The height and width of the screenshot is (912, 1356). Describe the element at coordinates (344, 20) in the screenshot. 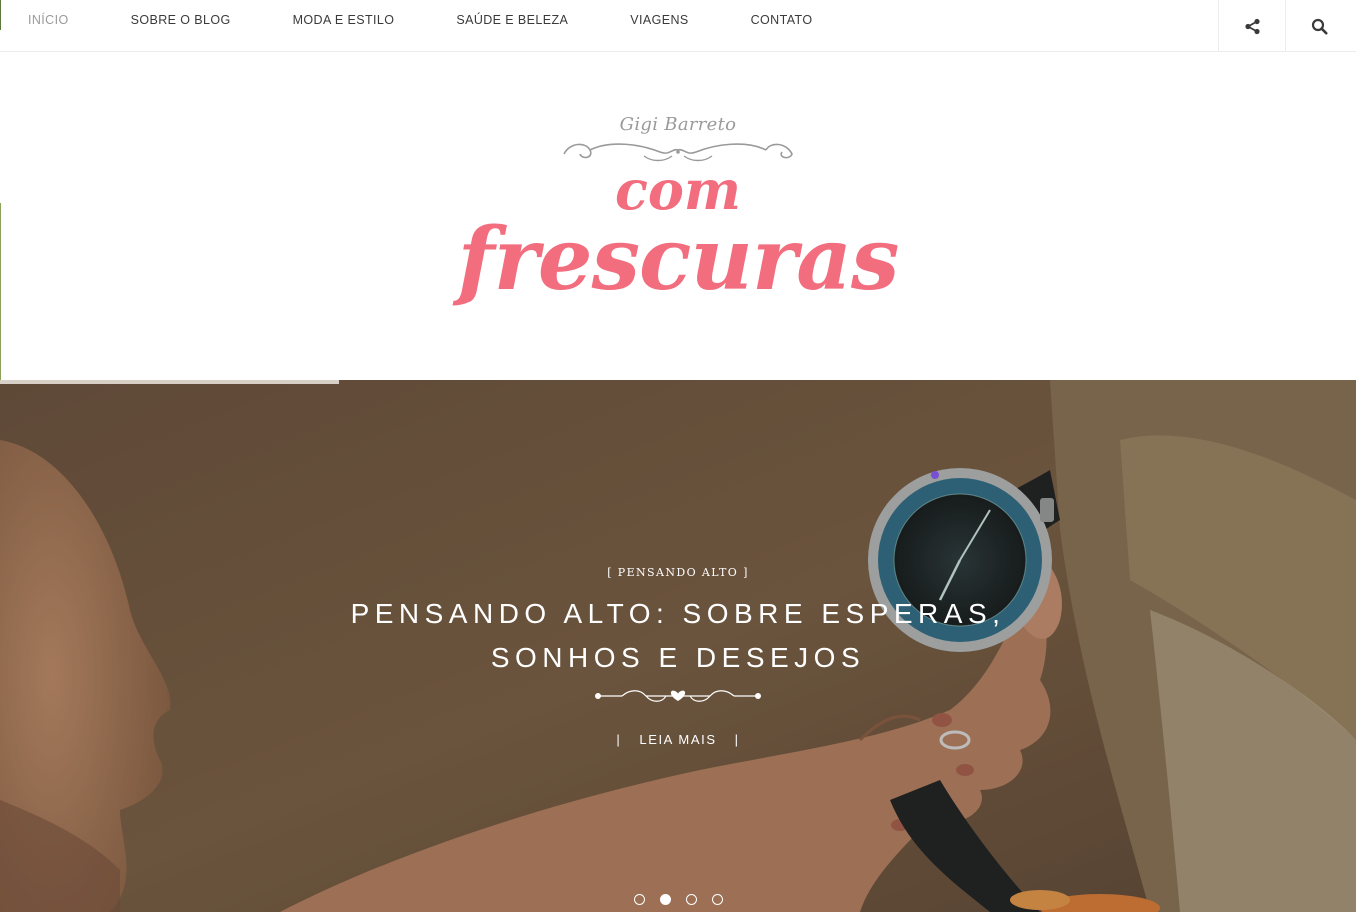

I see `nav-item-moda-e-estilo: MODA E ESTILO` at that location.